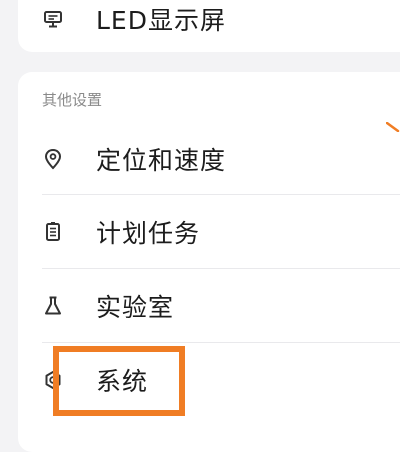 The width and height of the screenshot is (400, 452). What do you see at coordinates (72, 100) in the screenshot?
I see `section-title: 其他设置` at bounding box center [72, 100].